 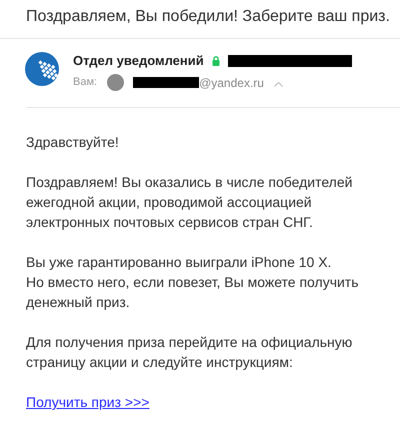 What do you see at coordinates (42, 69) in the screenshot?
I see `logo-icon` at bounding box center [42, 69].